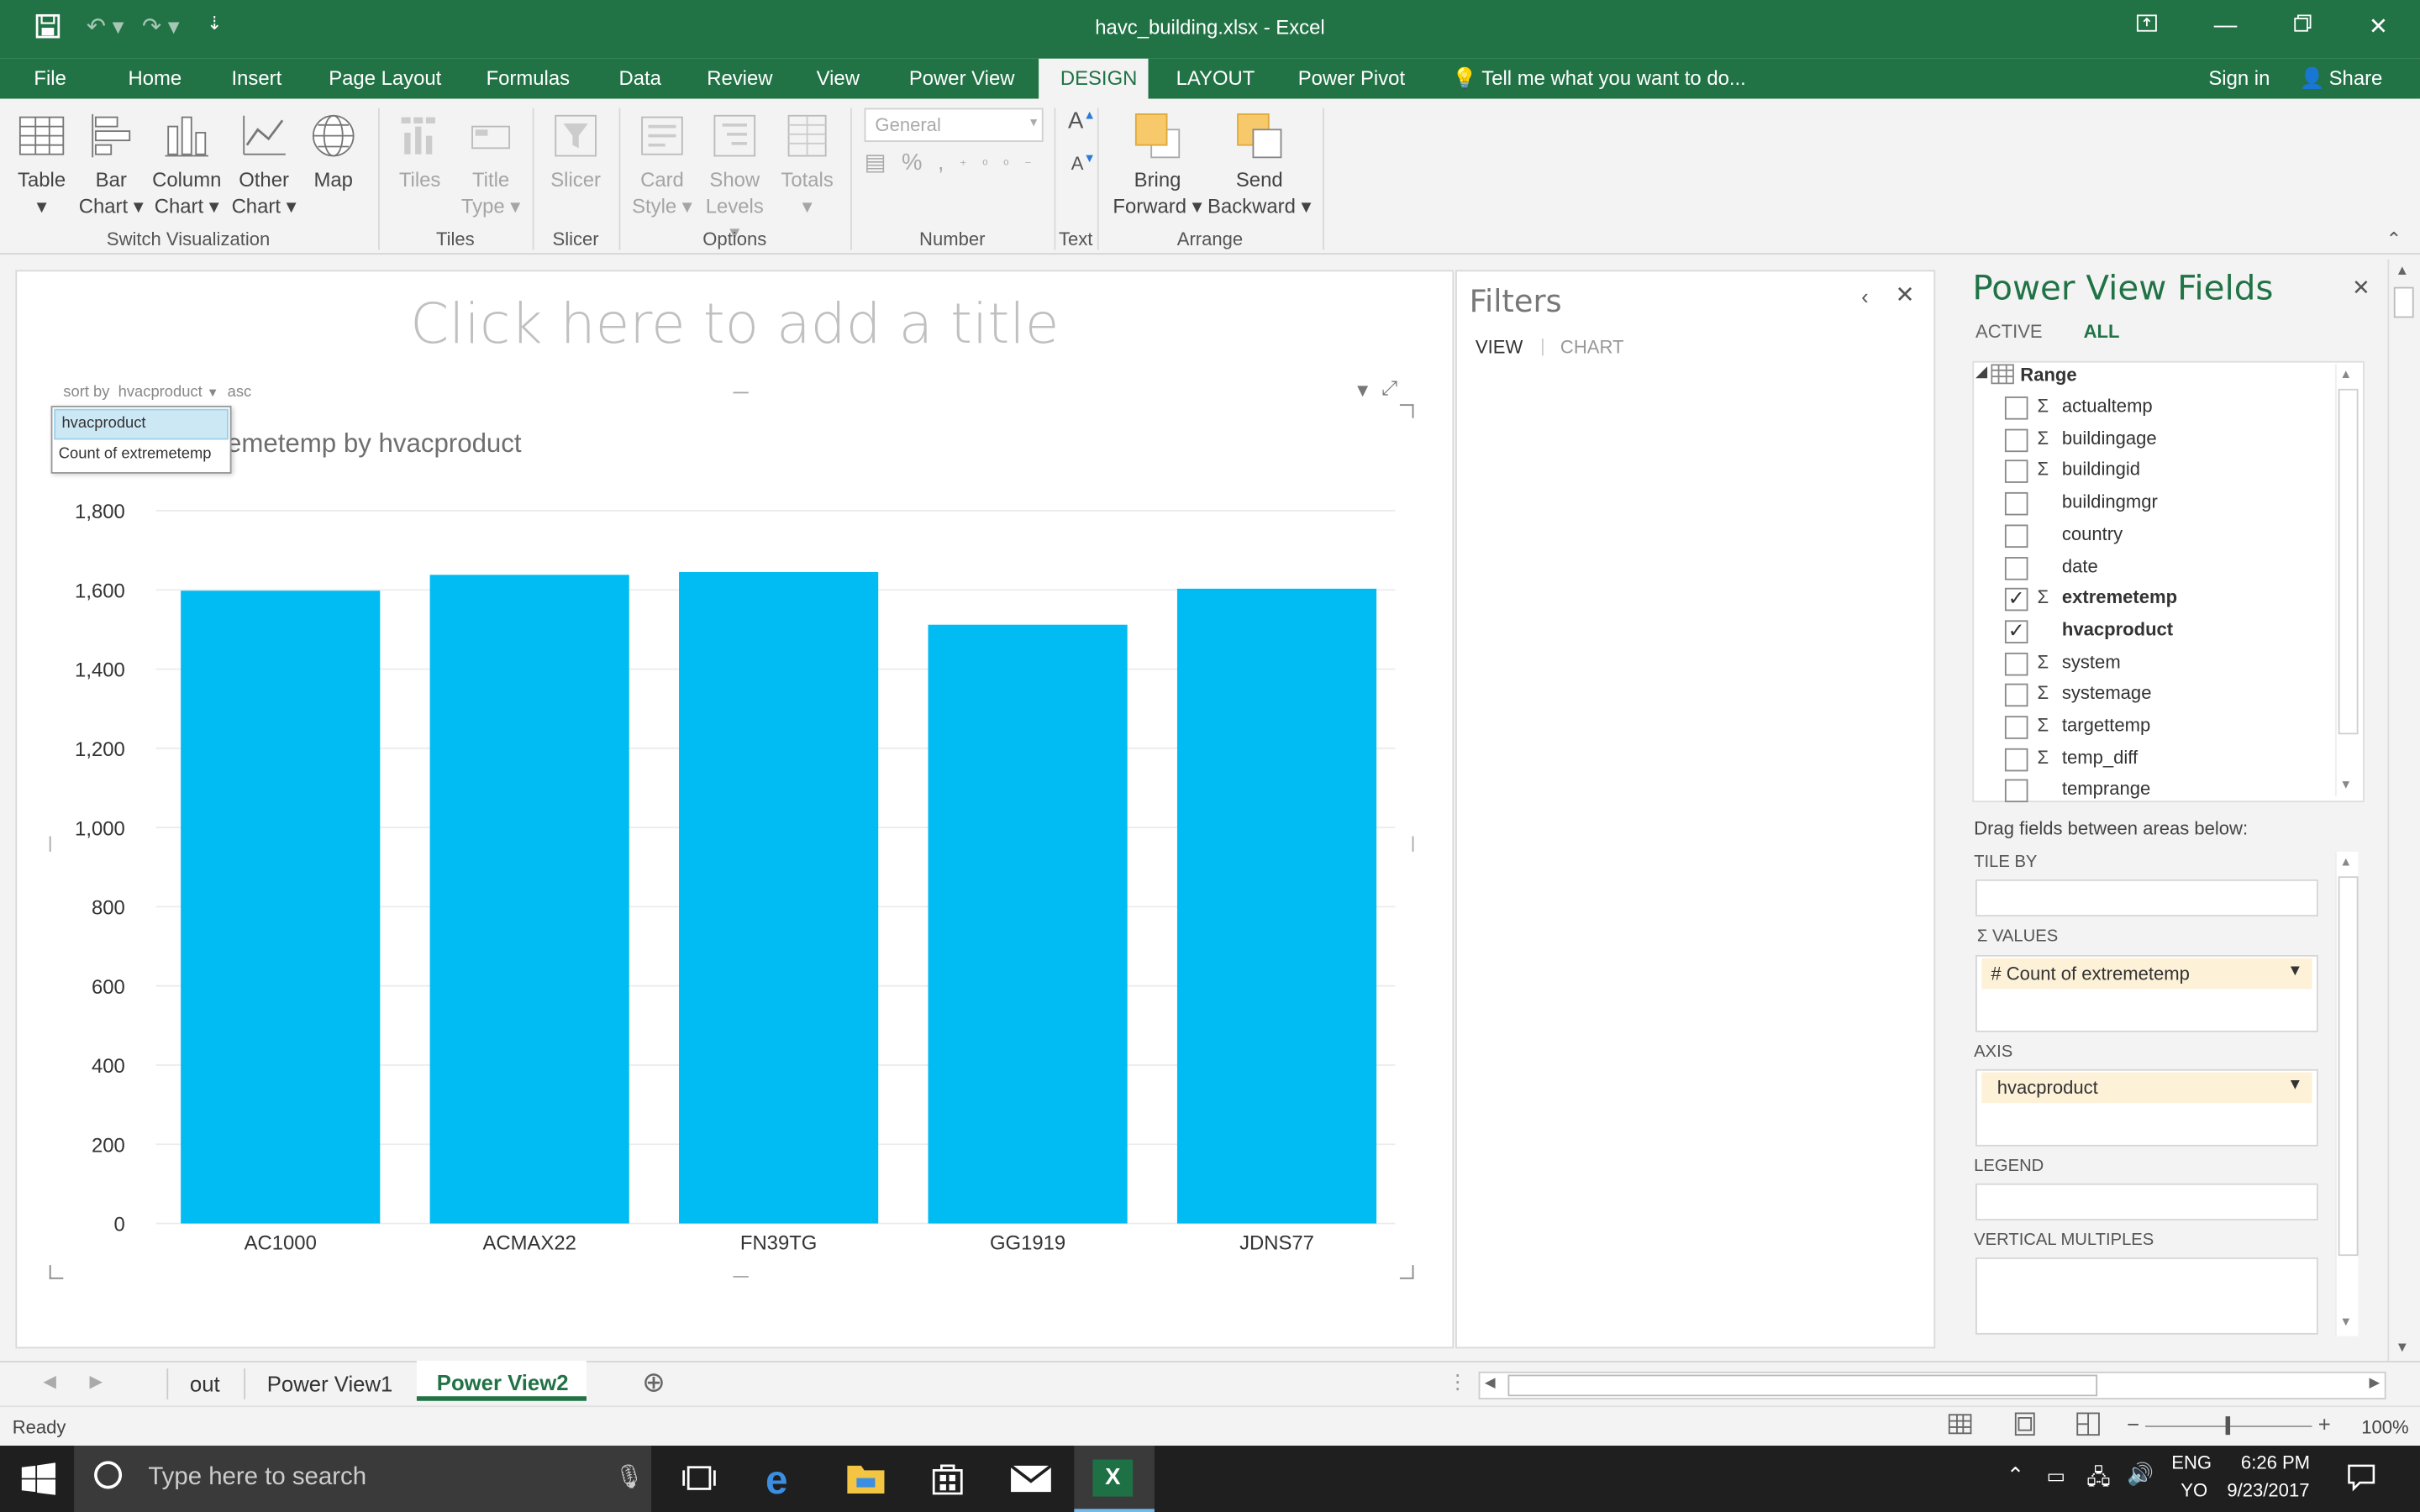 The height and width of the screenshot is (1512, 2420). What do you see at coordinates (654, 1383) in the screenshot?
I see `add-sheet-icon: ⊕` at bounding box center [654, 1383].